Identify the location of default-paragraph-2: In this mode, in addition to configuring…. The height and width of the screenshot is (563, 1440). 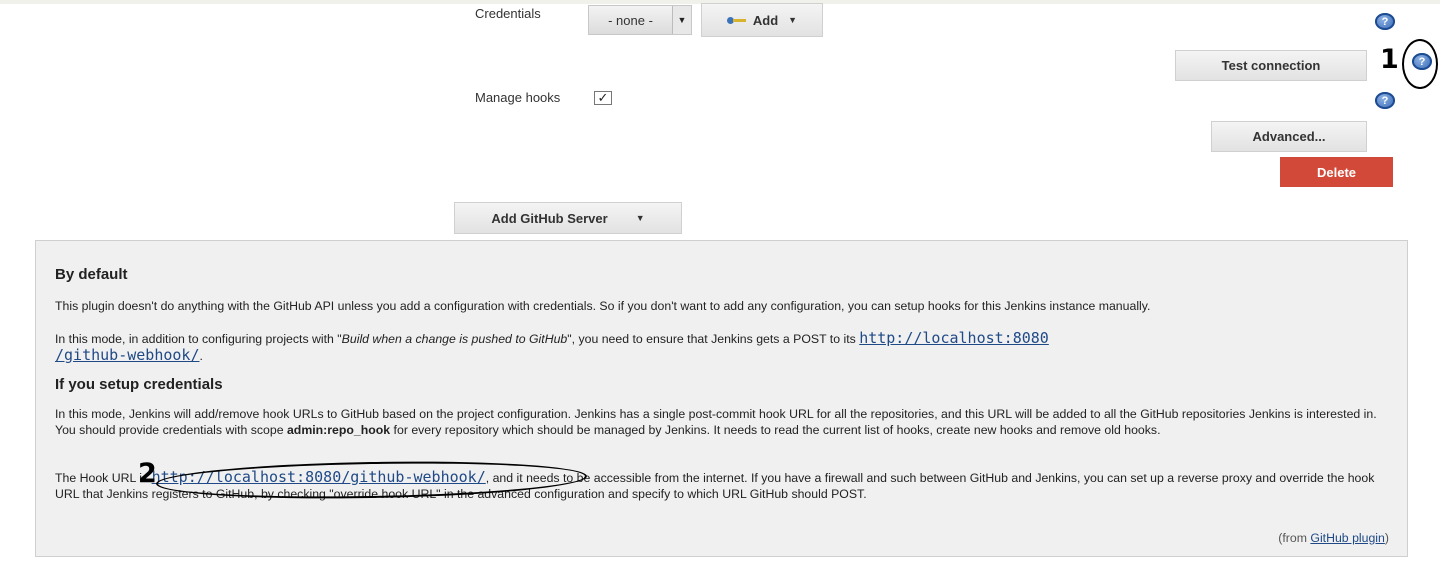
(720, 347).